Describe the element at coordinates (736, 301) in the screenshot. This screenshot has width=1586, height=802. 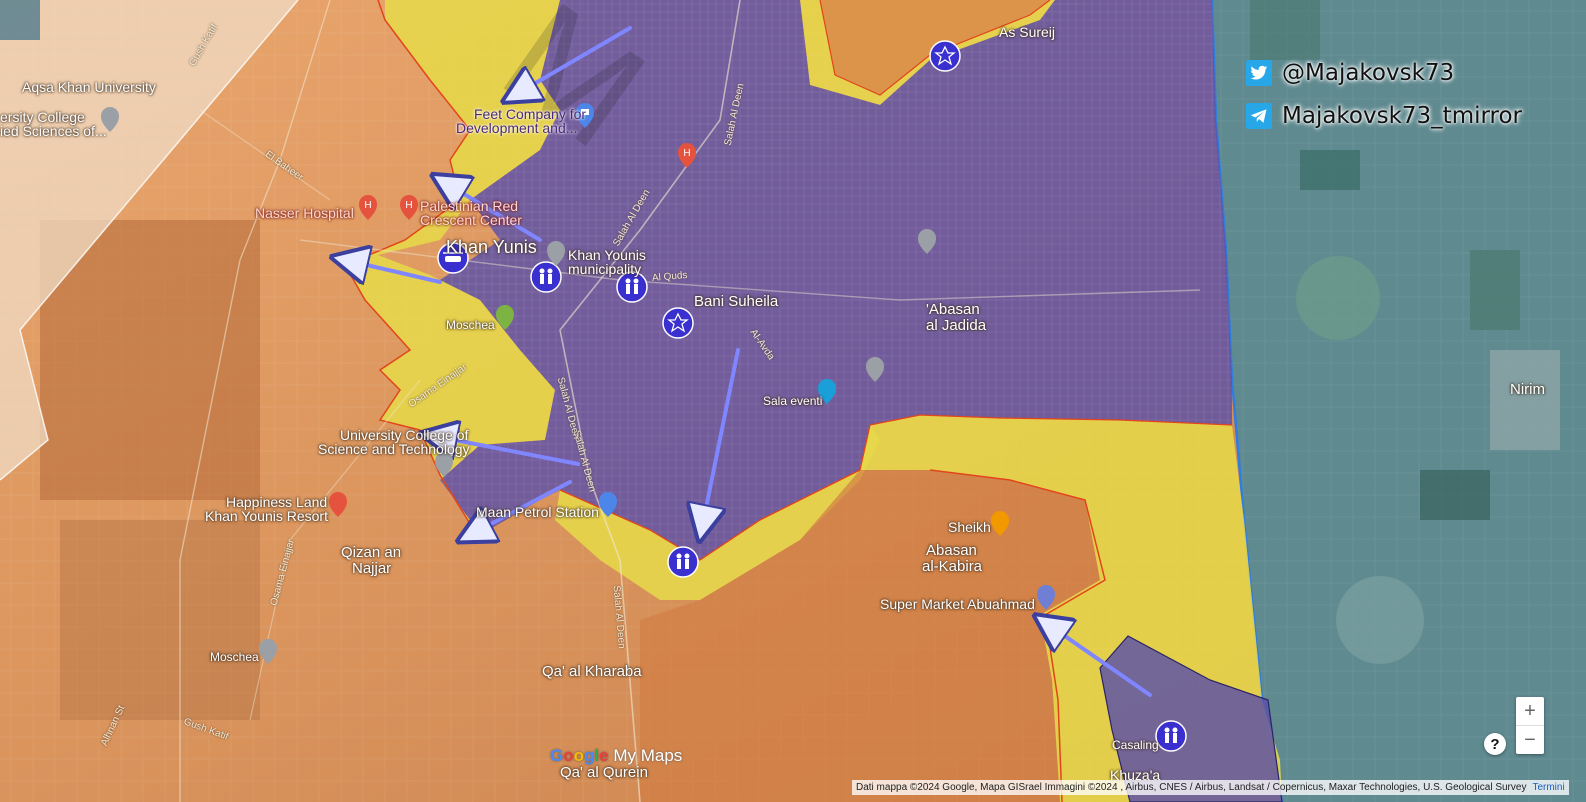
I see `label-bani-suheila: Bani Suheila` at that location.